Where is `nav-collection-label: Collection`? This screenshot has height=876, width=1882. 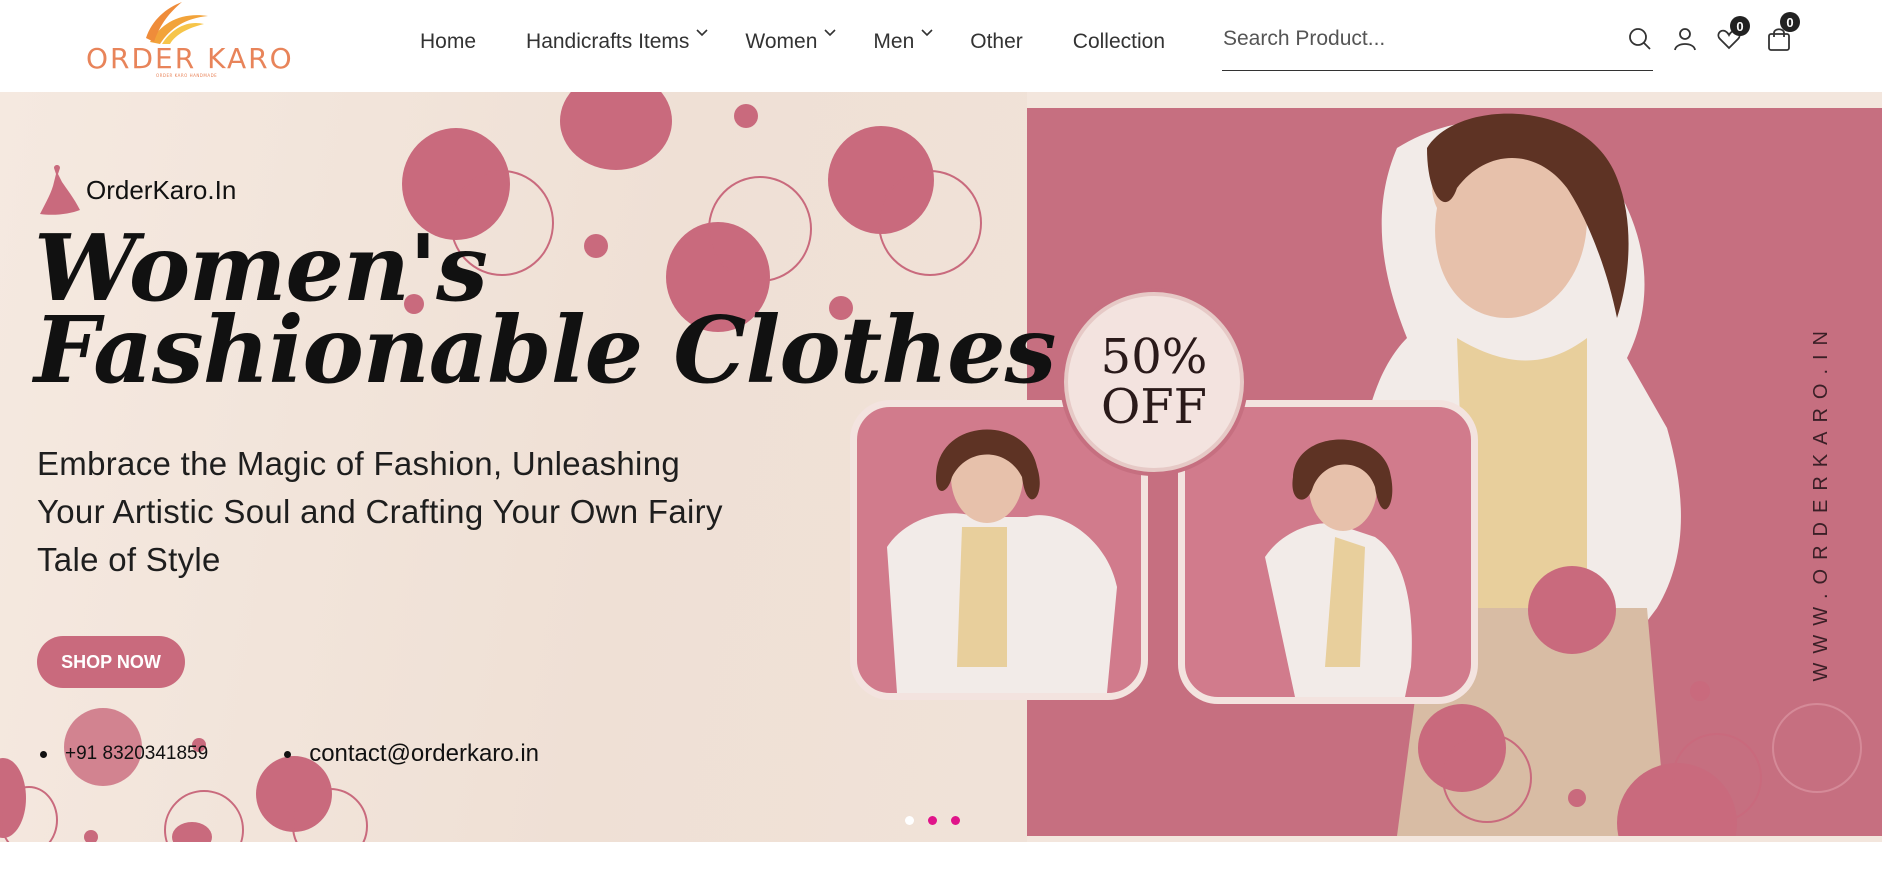 nav-collection-label: Collection is located at coordinates (1119, 41).